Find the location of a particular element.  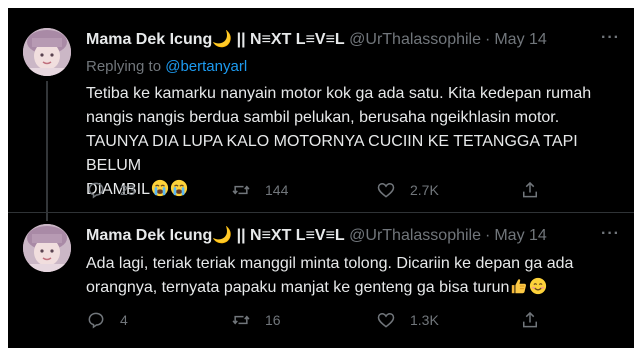

replying-to-line: Replying to @bertanyarl is located at coordinates (166, 66).